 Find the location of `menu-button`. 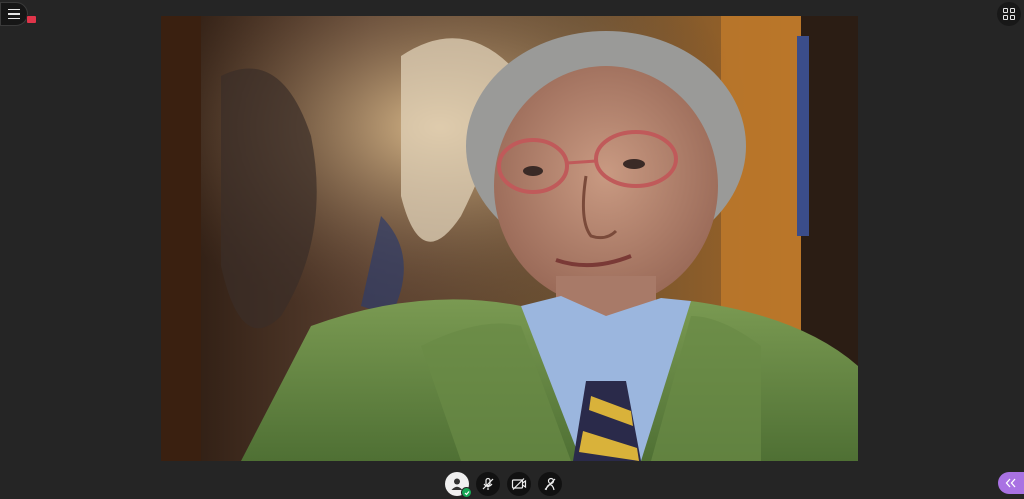

menu-button is located at coordinates (14, 14).